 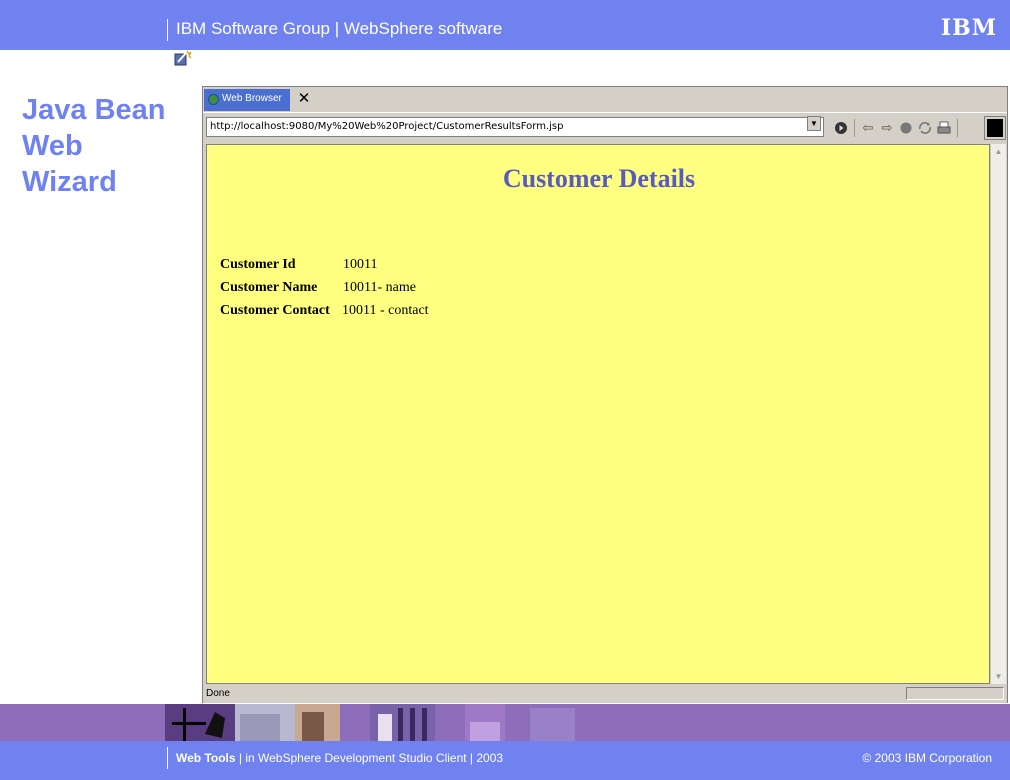 What do you see at coordinates (167, 758) in the screenshot?
I see `footer-separator` at bounding box center [167, 758].